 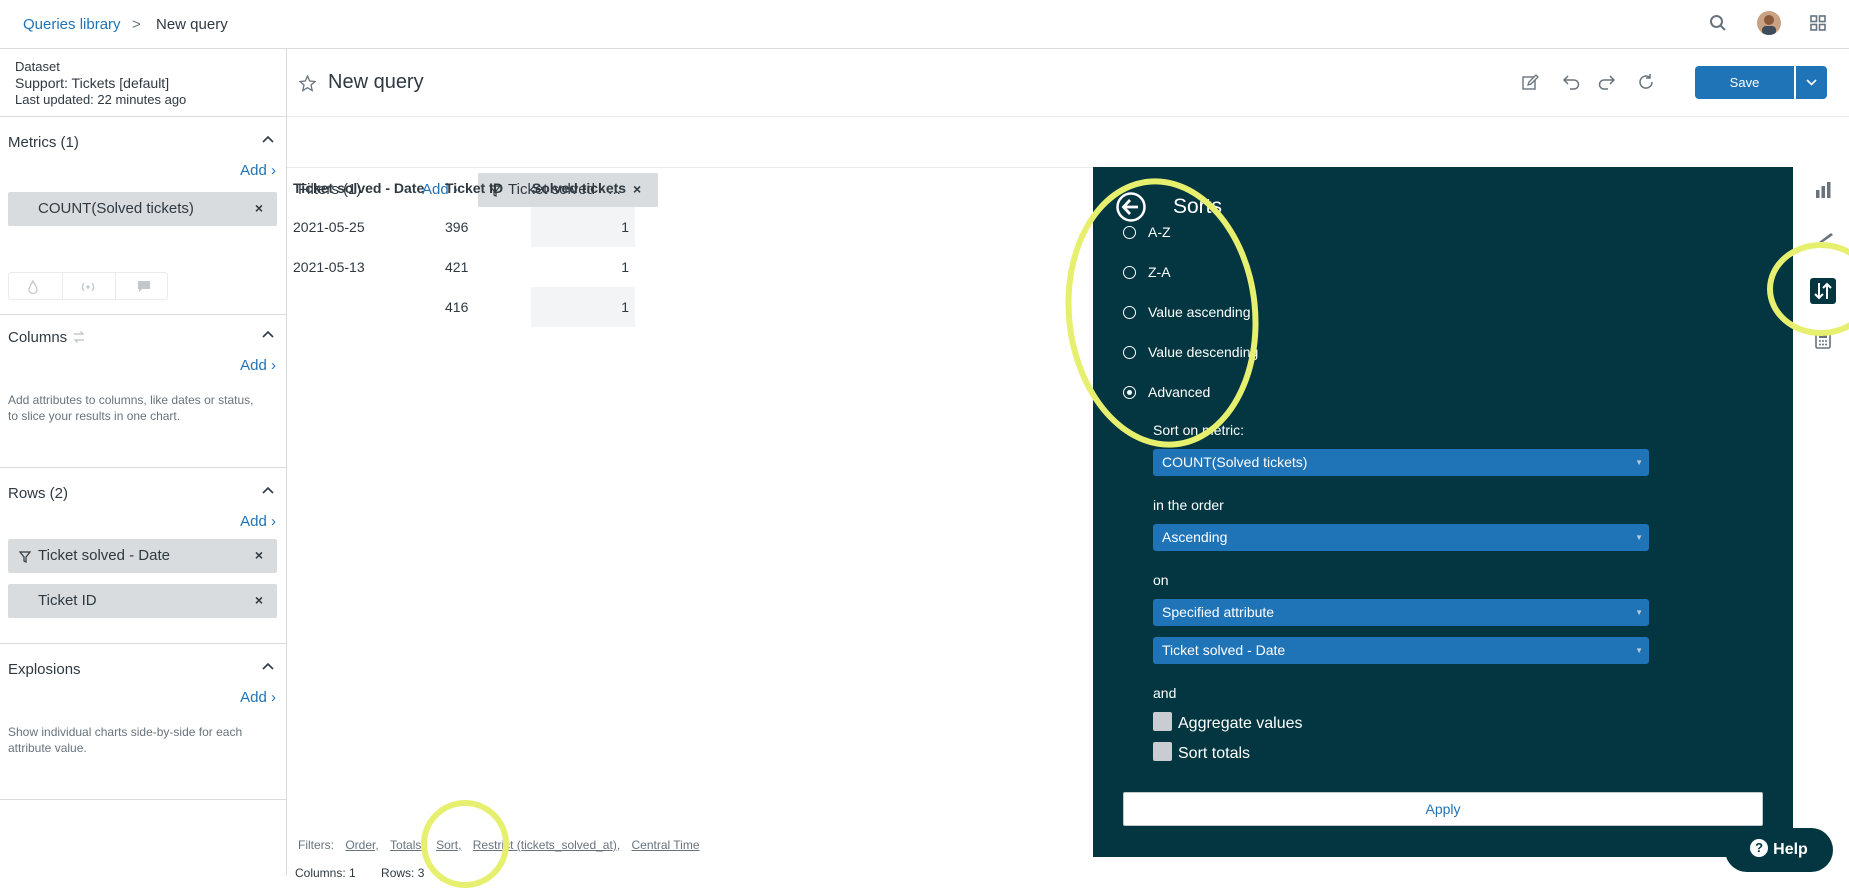 I want to click on help-label: Help, so click(x=1790, y=849).